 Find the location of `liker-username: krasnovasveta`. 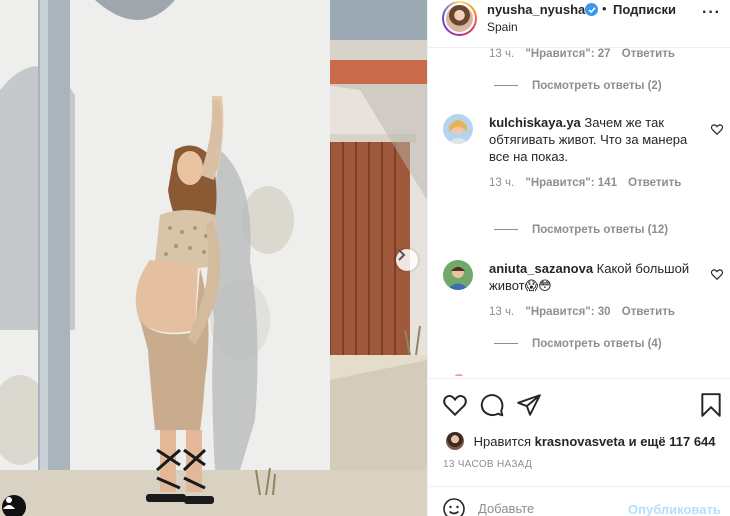

liker-username: krasnovasveta is located at coordinates (580, 441).